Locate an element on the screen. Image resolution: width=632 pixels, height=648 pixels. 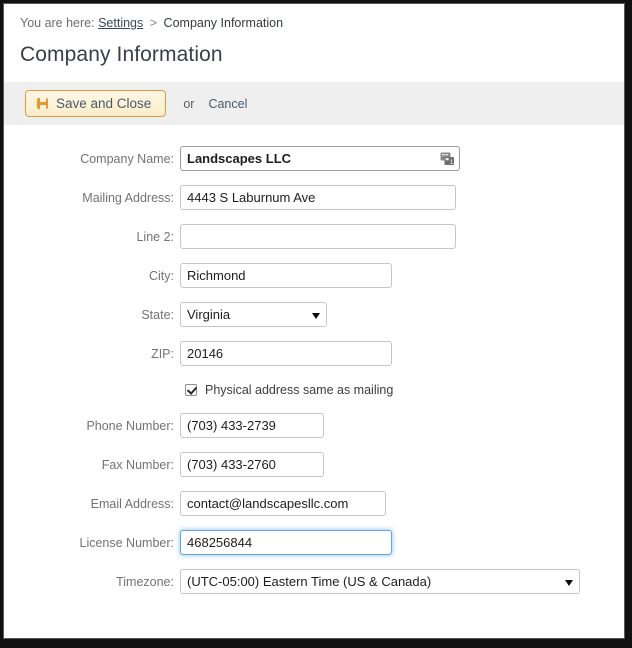
field-wrap-phone-number is located at coordinates (252, 425).